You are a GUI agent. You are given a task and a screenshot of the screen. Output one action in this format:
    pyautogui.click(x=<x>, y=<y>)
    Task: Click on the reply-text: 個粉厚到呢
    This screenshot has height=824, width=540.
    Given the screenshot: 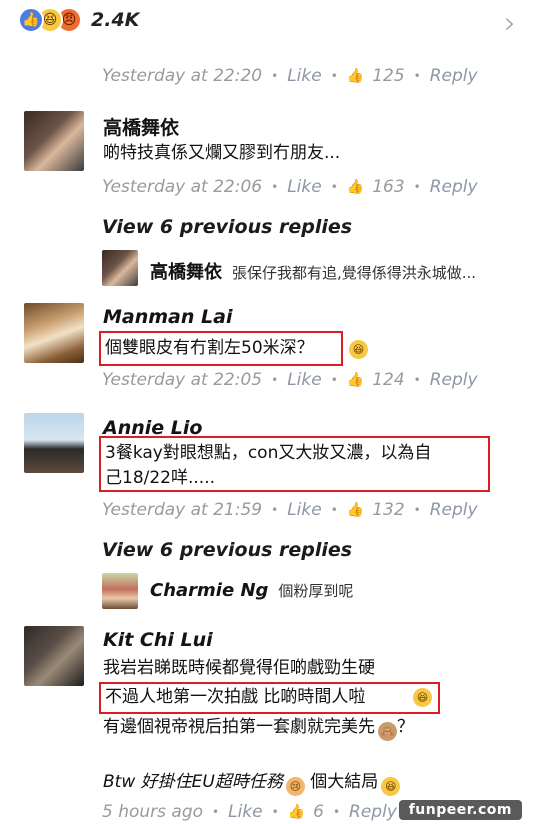 What is the action you would take?
    pyautogui.click(x=316, y=591)
    